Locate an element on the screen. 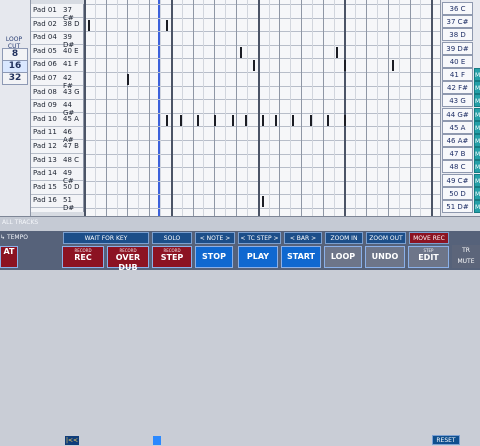 The image size is (480, 446). record-button: RECORD REC is located at coordinates (83, 257).